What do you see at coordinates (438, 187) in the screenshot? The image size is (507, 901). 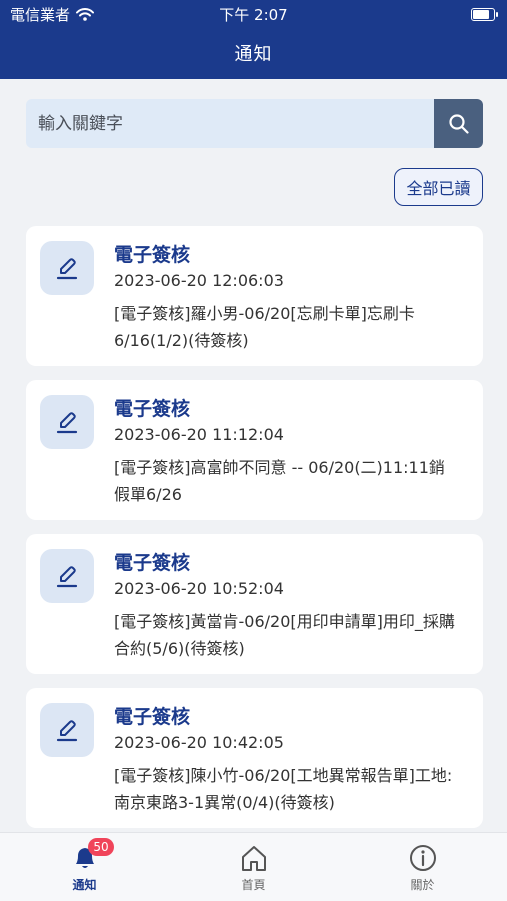 I see `mark-all-read-button: 全部已讀` at bounding box center [438, 187].